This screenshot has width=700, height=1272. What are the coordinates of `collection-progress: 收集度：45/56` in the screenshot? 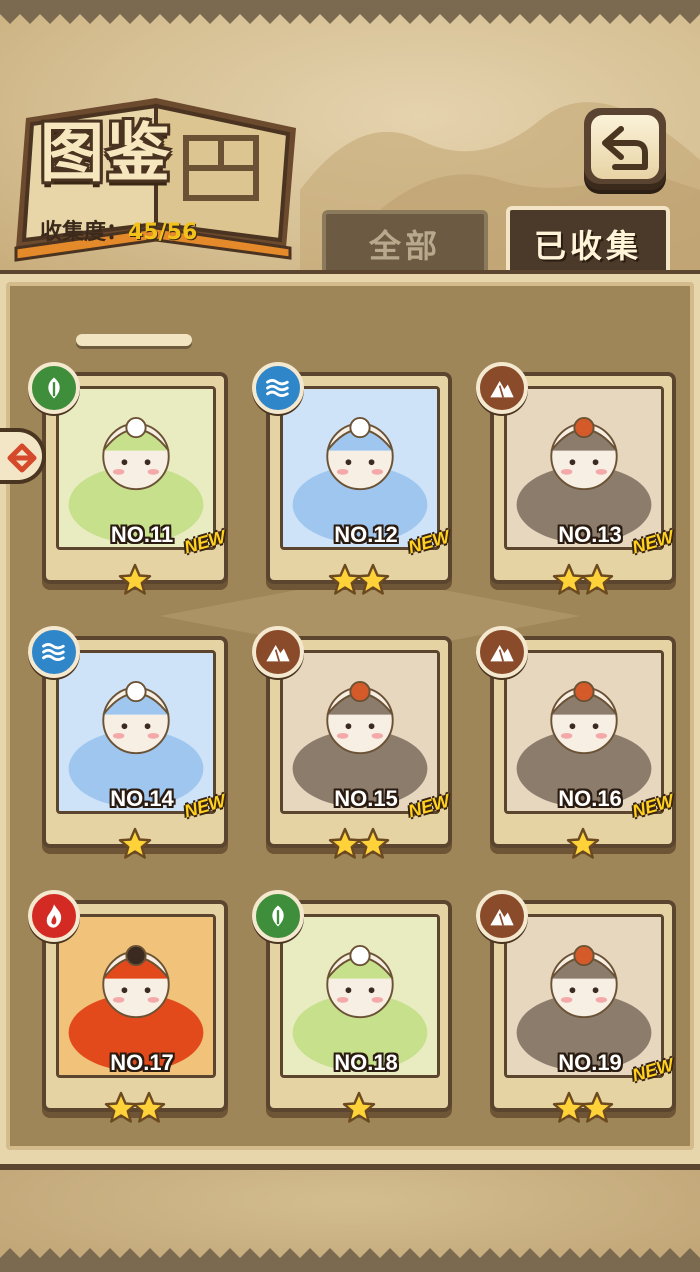 It's located at (118, 230).